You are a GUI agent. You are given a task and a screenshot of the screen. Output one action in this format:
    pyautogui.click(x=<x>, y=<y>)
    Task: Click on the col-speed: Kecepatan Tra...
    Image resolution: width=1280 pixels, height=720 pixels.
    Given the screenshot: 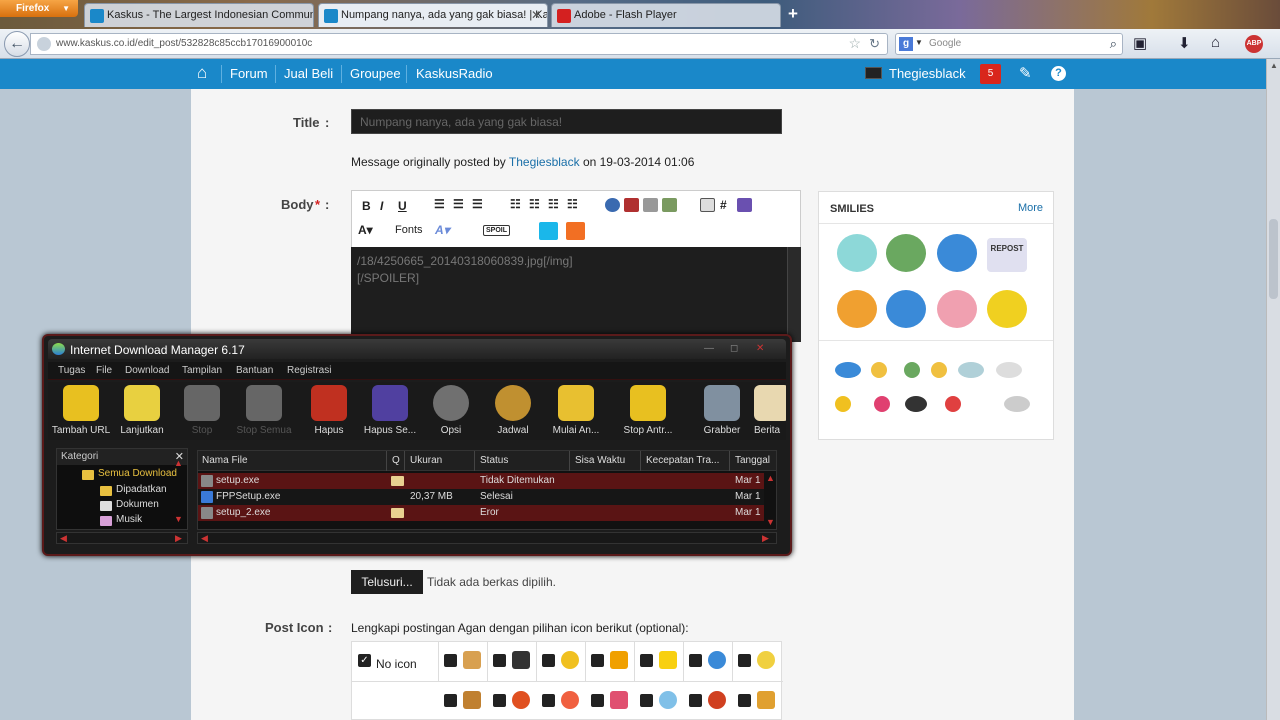 What is the action you would take?
    pyautogui.click(x=682, y=460)
    